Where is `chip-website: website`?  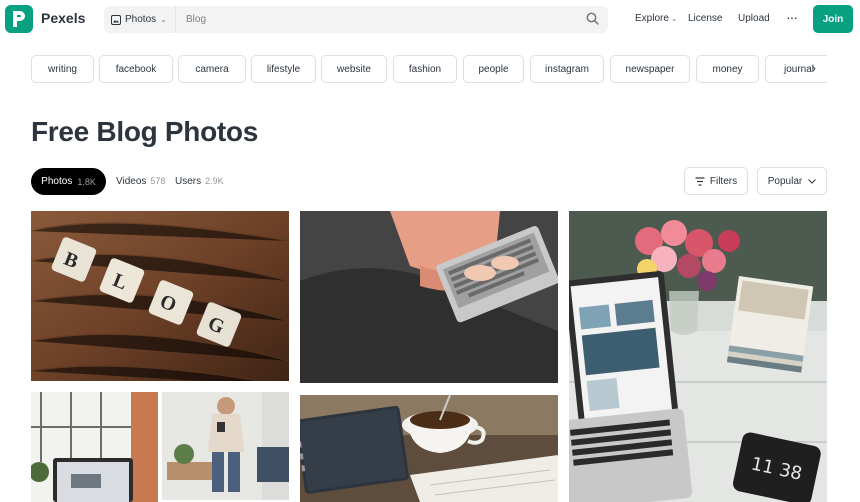
chip-website: website is located at coordinates (354, 69).